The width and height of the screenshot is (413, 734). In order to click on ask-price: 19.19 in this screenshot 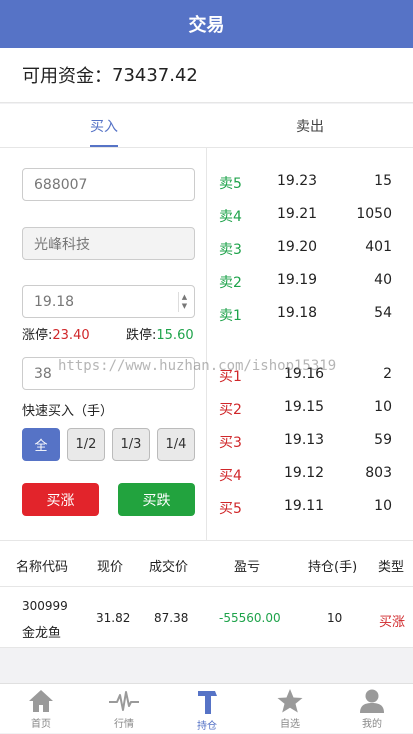, I will do `click(297, 280)`.